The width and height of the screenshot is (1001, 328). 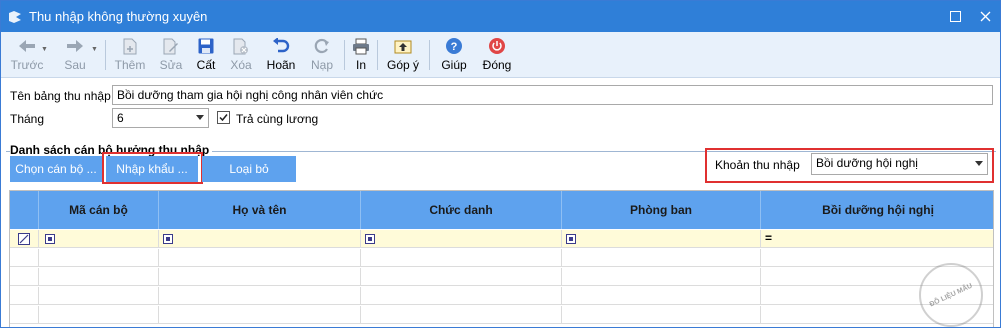 What do you see at coordinates (27, 46) in the screenshot?
I see `arrow-left-icon` at bounding box center [27, 46].